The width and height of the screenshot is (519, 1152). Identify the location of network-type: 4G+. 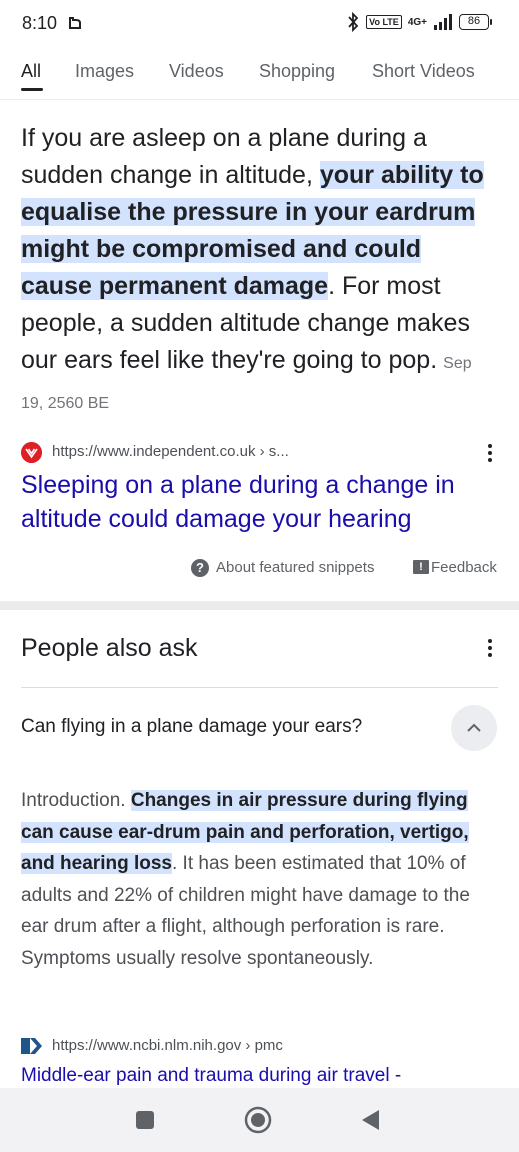
(417, 22).